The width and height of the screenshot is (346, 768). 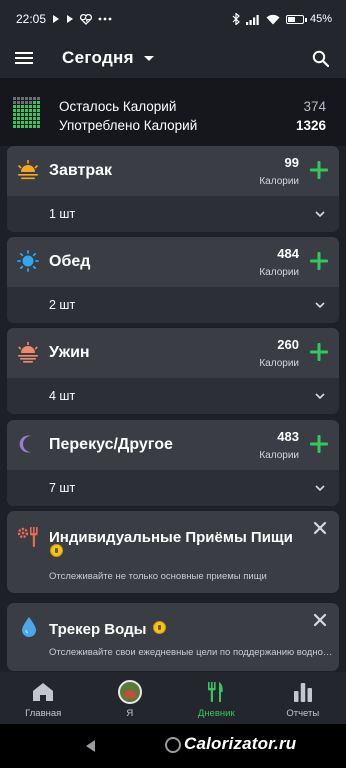 What do you see at coordinates (105, 19) in the screenshot?
I see `more-dots-icon` at bounding box center [105, 19].